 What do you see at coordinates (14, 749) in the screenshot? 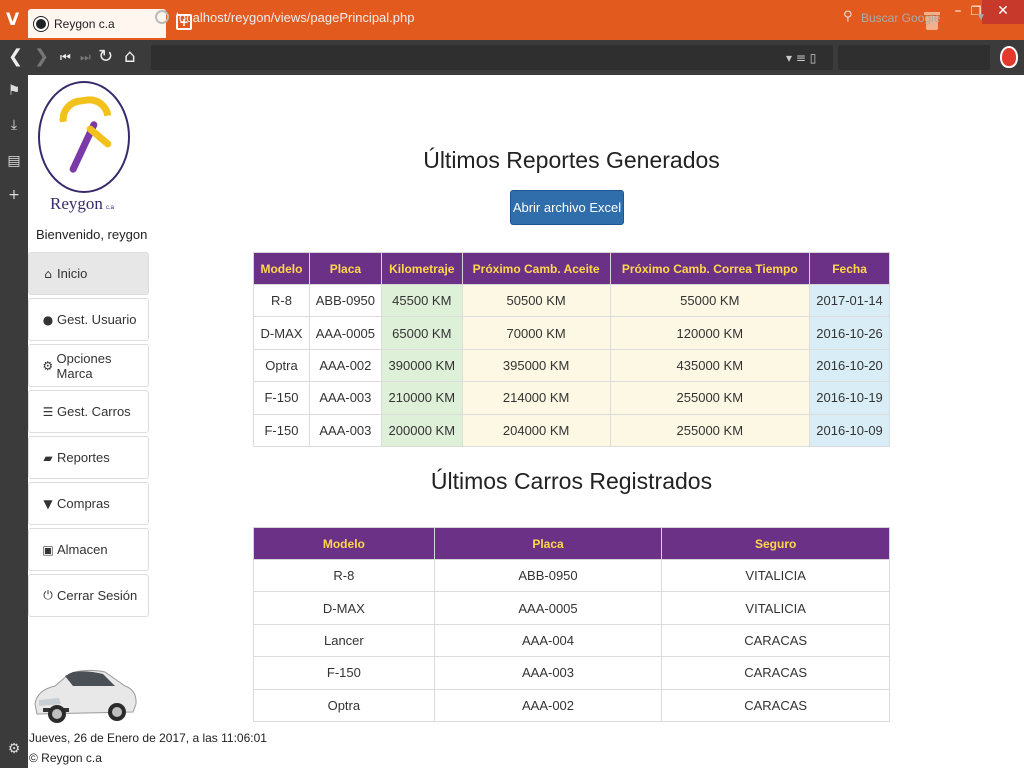
I see `settings-icon: ⚙` at bounding box center [14, 749].